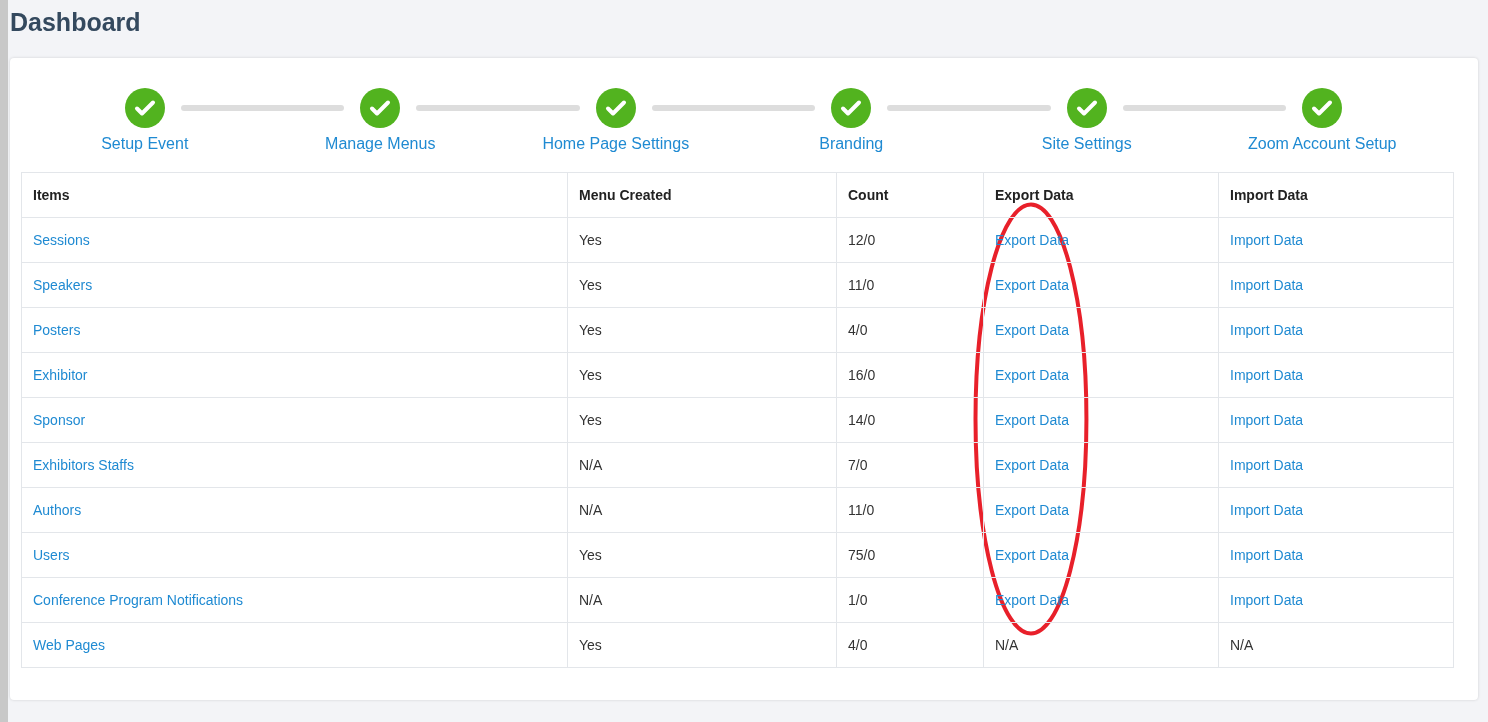 The image size is (1488, 722). Describe the element at coordinates (910, 420) in the screenshot. I see `table-cell: 14/0` at that location.